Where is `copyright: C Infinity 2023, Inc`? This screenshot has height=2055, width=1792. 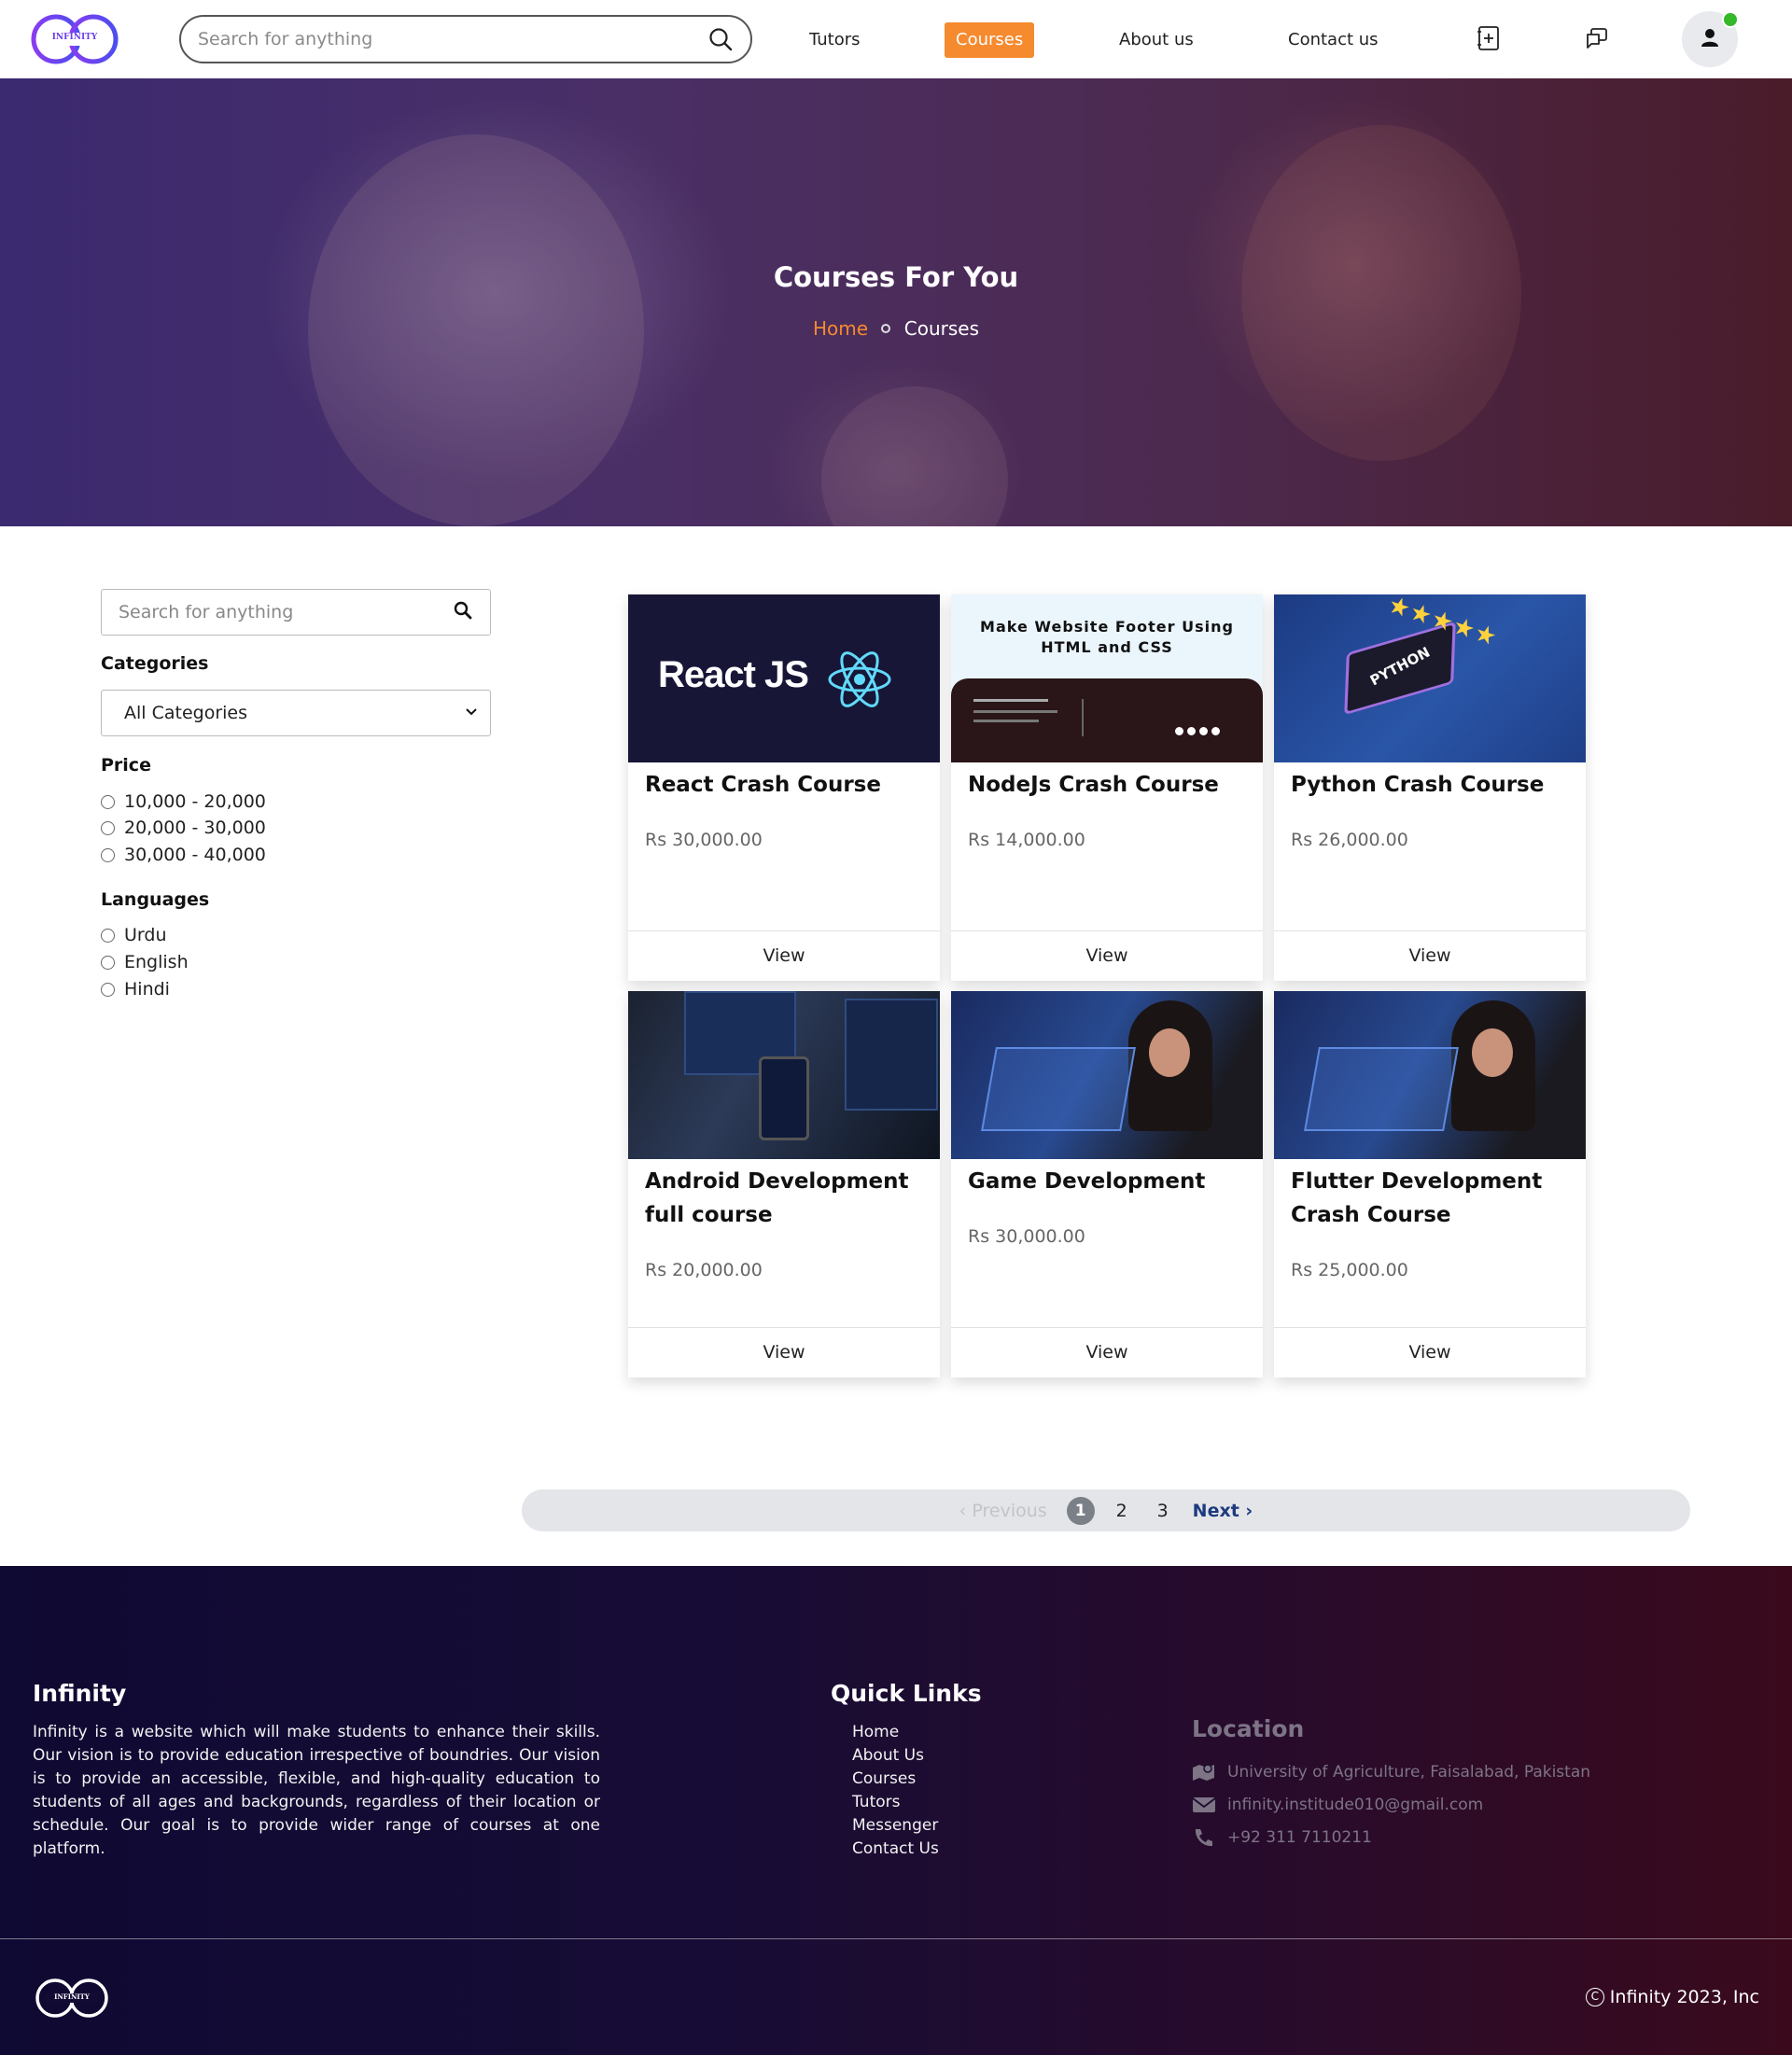 copyright: C Infinity 2023, Inc is located at coordinates (1672, 1997).